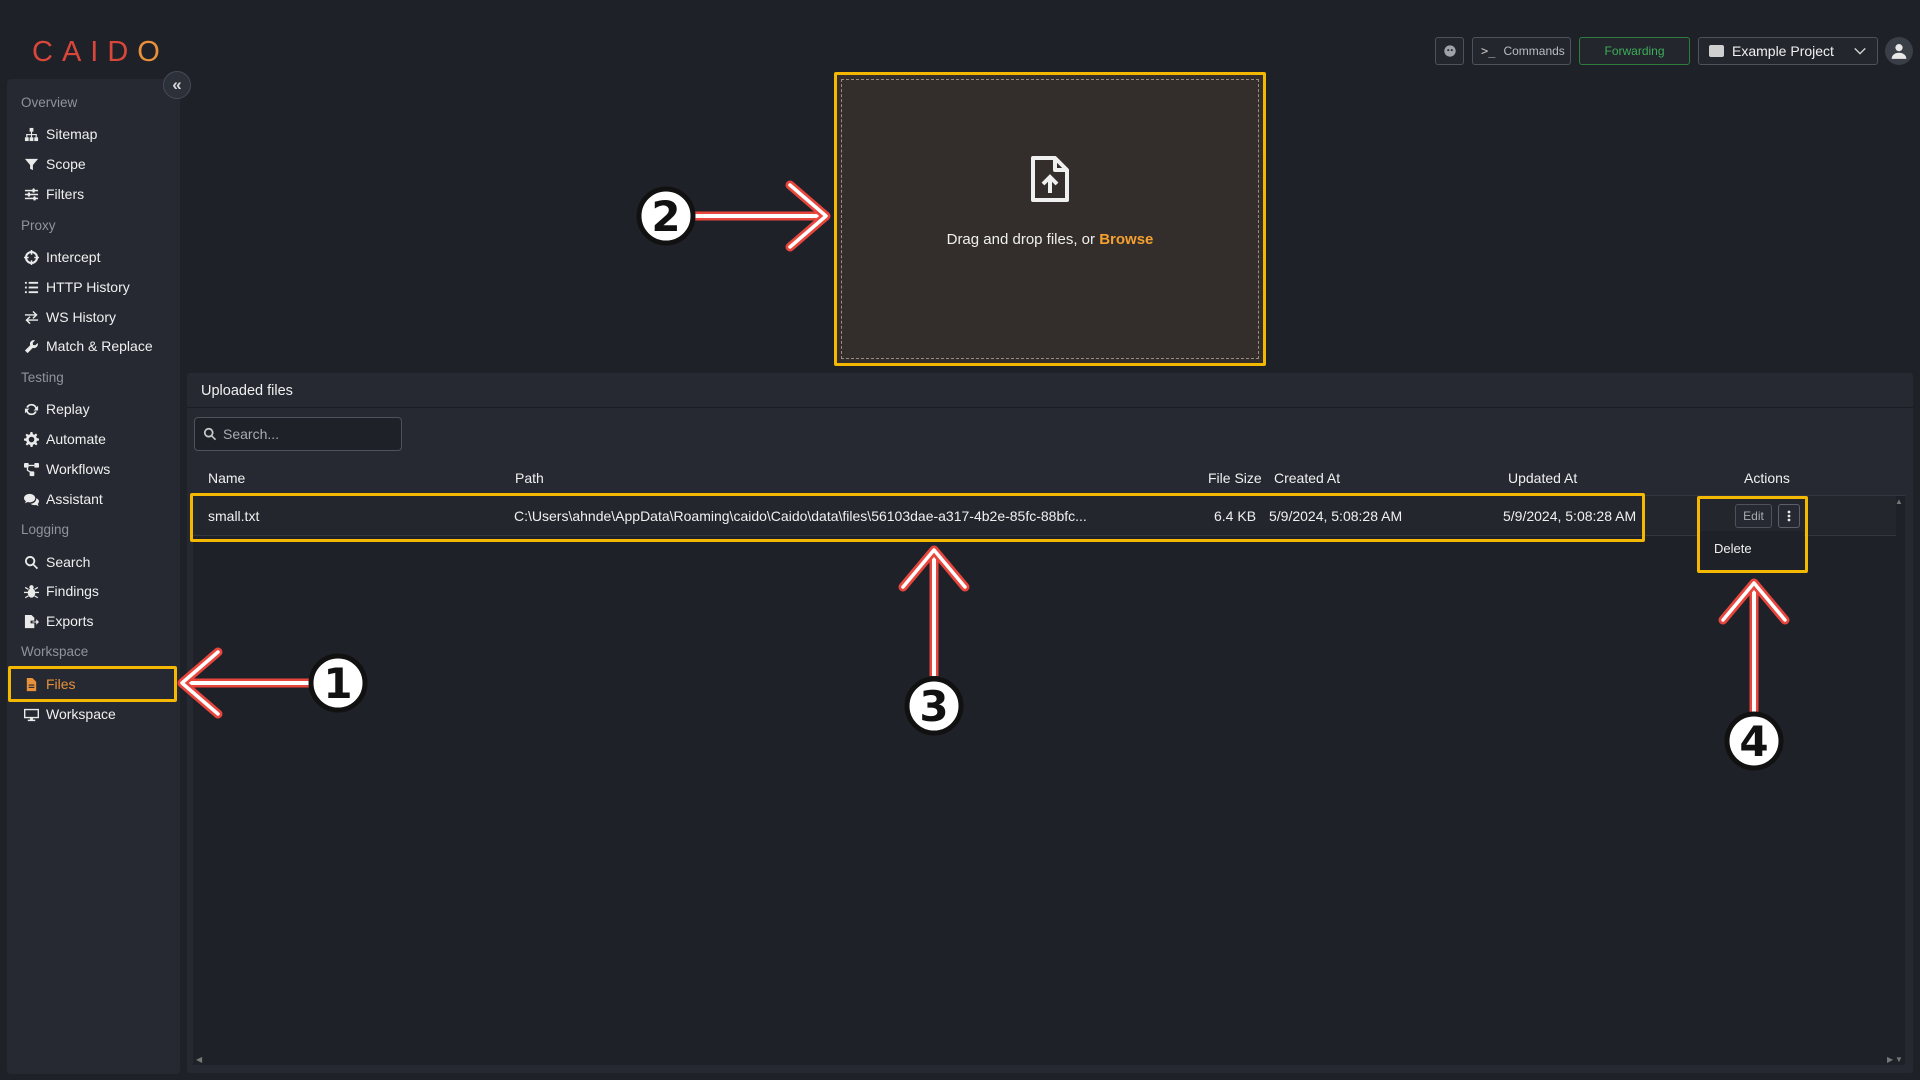 The width and height of the screenshot is (1920, 1080). What do you see at coordinates (72, 134) in the screenshot?
I see `sidebar-item-label: Sitemap` at bounding box center [72, 134].